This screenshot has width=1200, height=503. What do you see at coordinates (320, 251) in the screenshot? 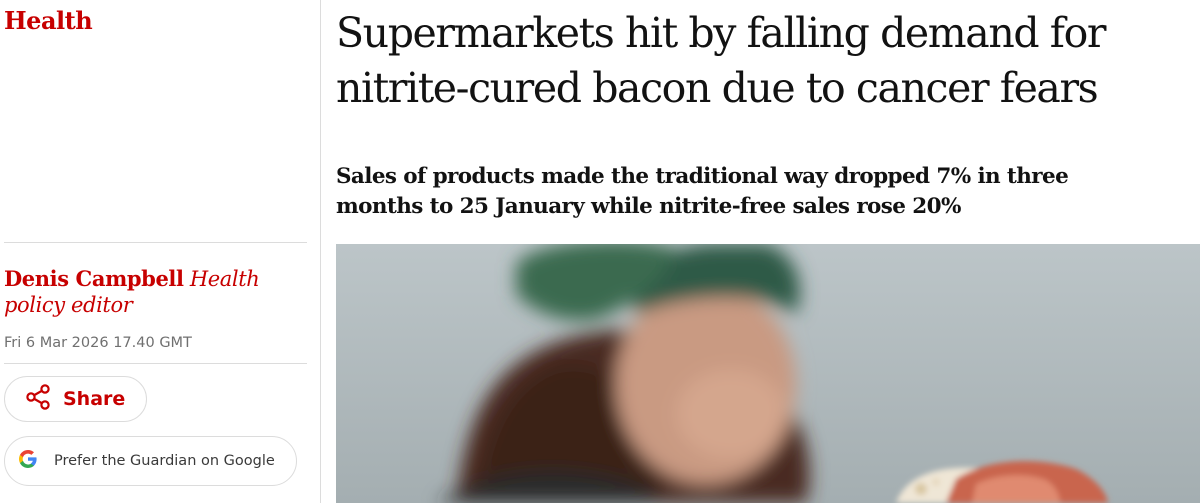
I see `column-divider` at bounding box center [320, 251].